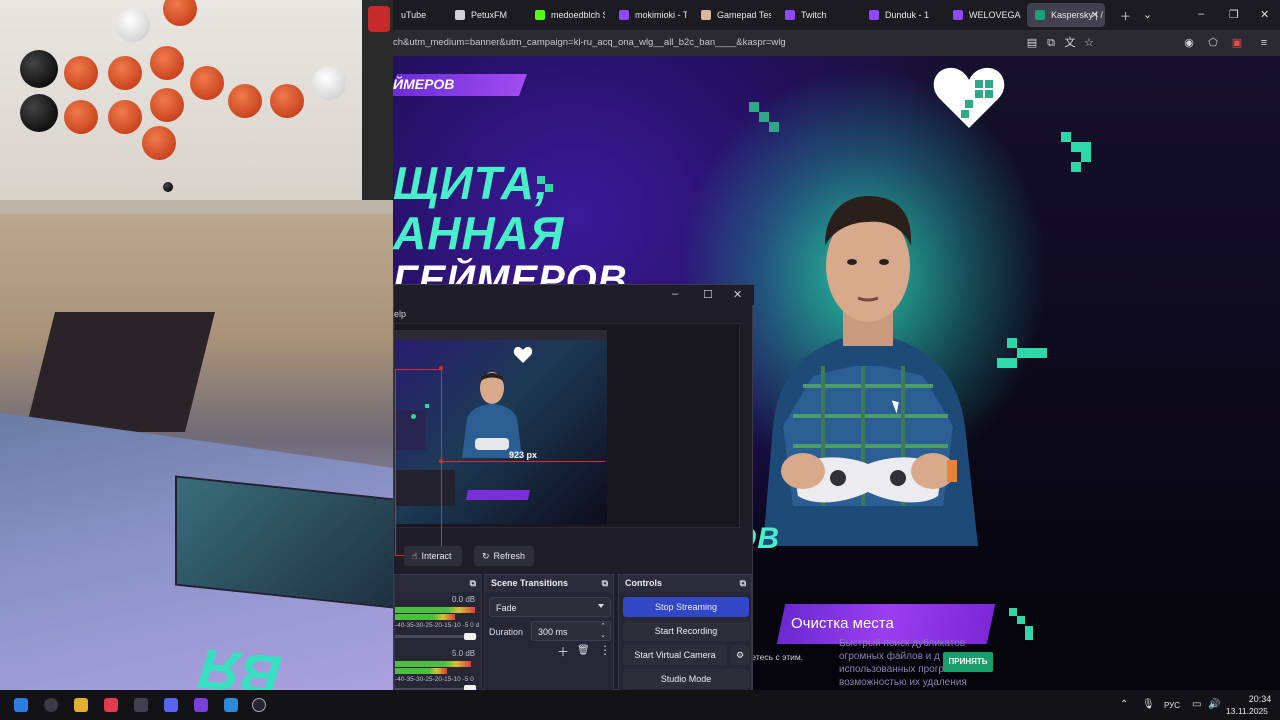 Image resolution: width=1280 pixels, height=720 pixels. I want to click on obs-titlebar: – ☐ ✕, so click(574, 295).